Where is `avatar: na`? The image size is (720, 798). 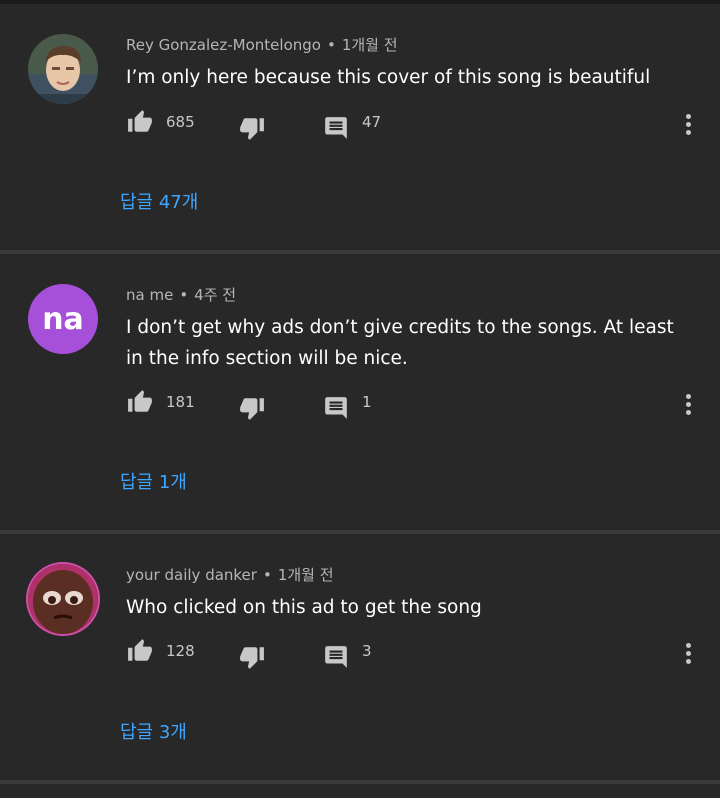 avatar: na is located at coordinates (63, 319).